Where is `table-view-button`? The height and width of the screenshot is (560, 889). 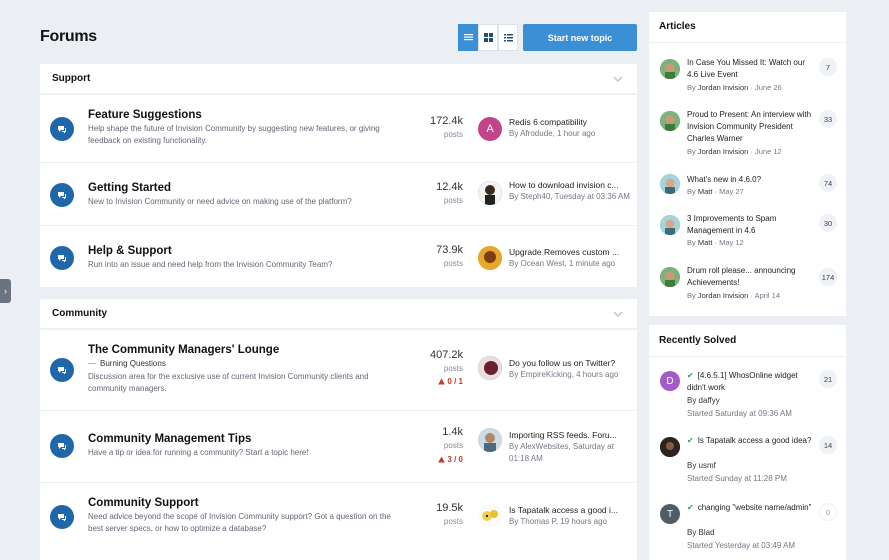 table-view-button is located at coordinates (468, 37).